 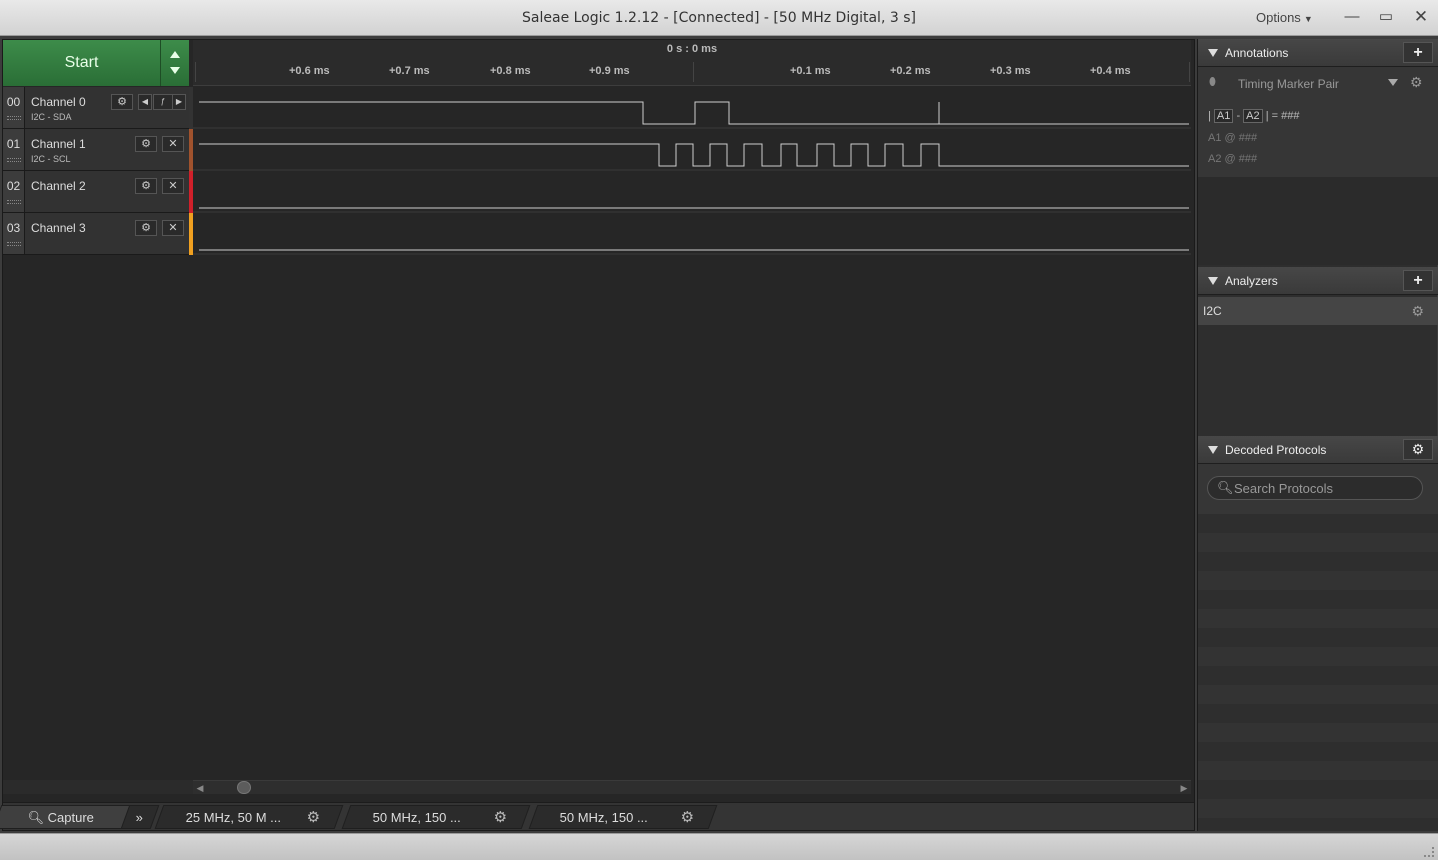 What do you see at coordinates (36, 817) in the screenshot?
I see `magnifier-icon: 🔍︎` at bounding box center [36, 817].